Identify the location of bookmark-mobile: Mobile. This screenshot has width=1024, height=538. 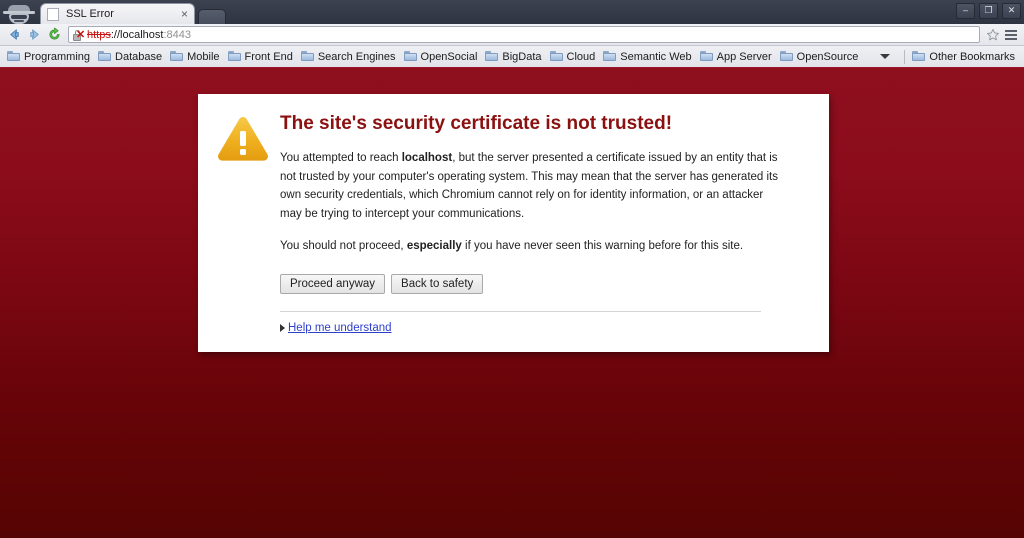
(195, 57).